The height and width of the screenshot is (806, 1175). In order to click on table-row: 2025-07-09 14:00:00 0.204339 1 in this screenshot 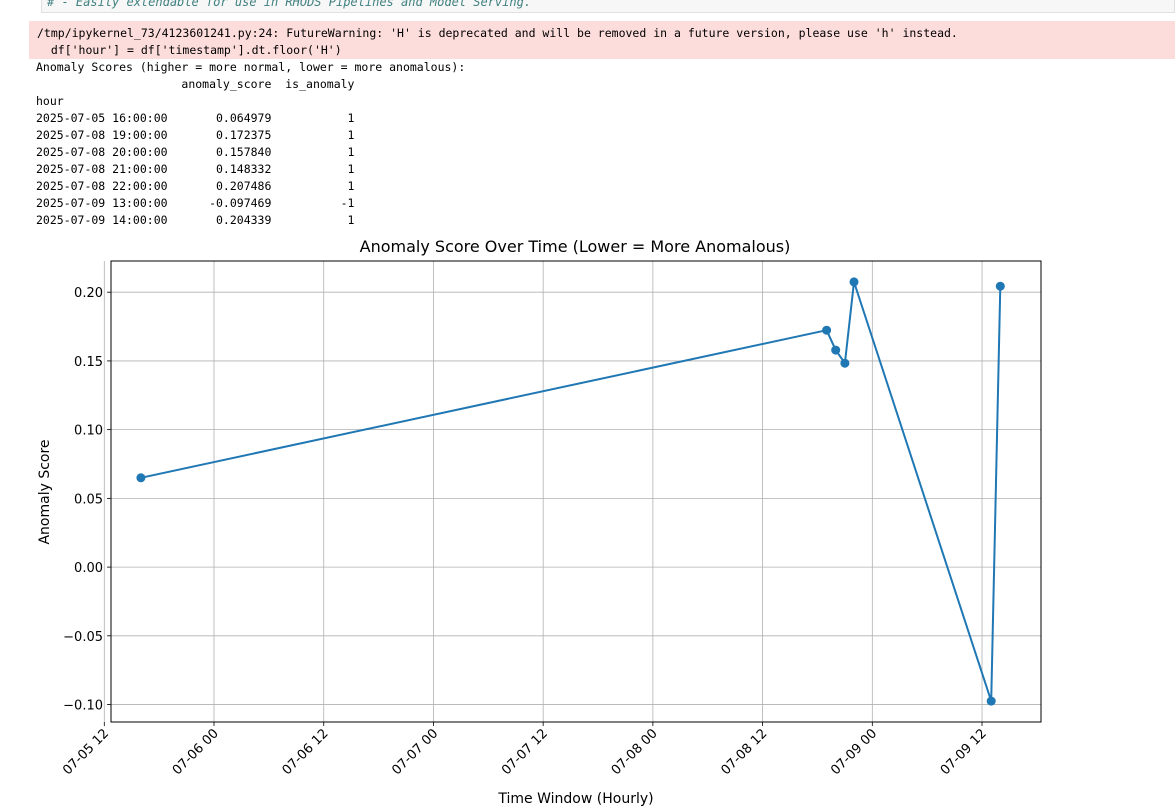, I will do `click(195, 220)`.